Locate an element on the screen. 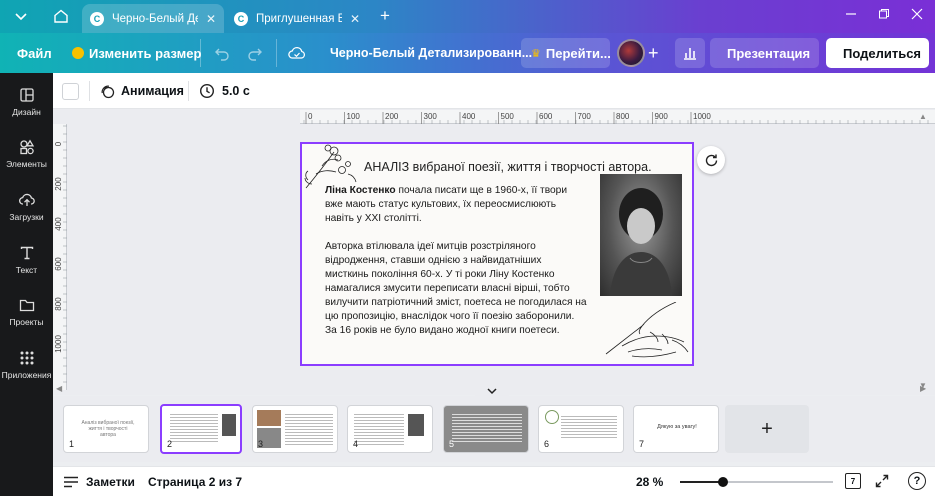 Image resolution: width=935 pixels, height=496 pixels. resize-label: Изменить размер is located at coordinates (145, 53).